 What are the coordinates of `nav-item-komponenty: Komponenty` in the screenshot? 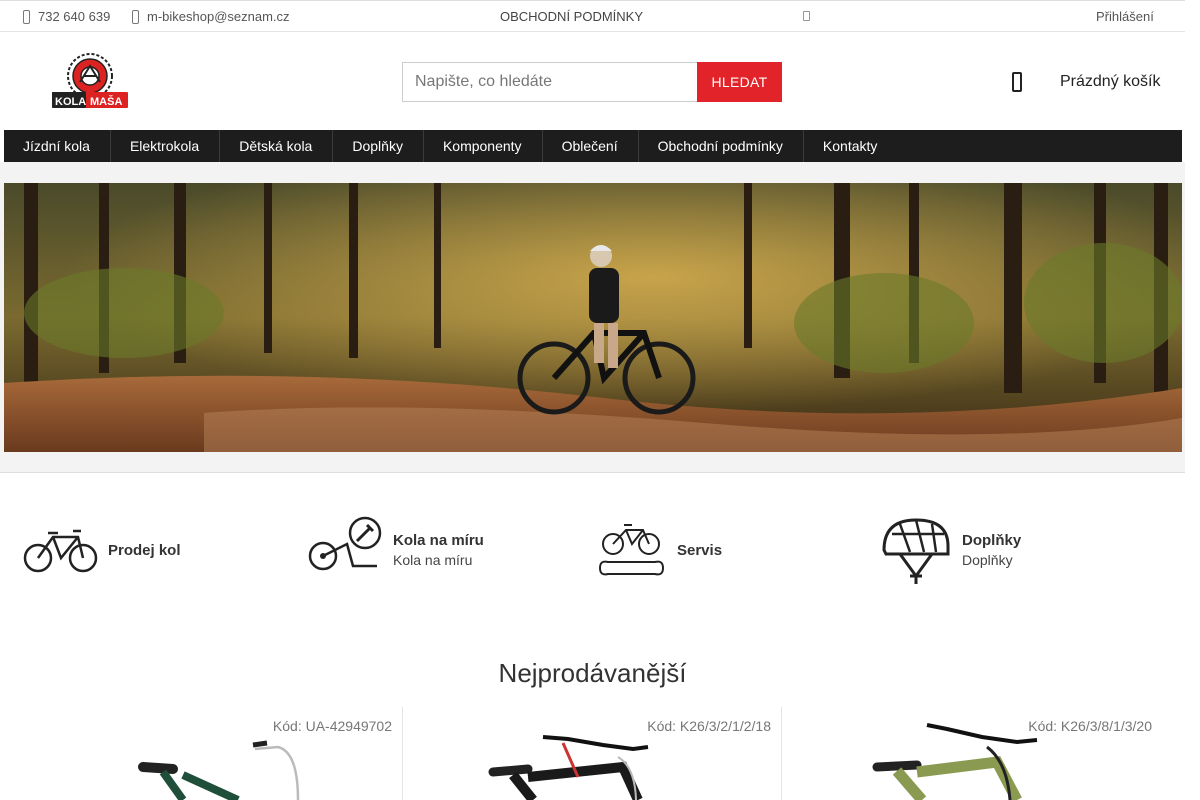 It's located at (483, 146).